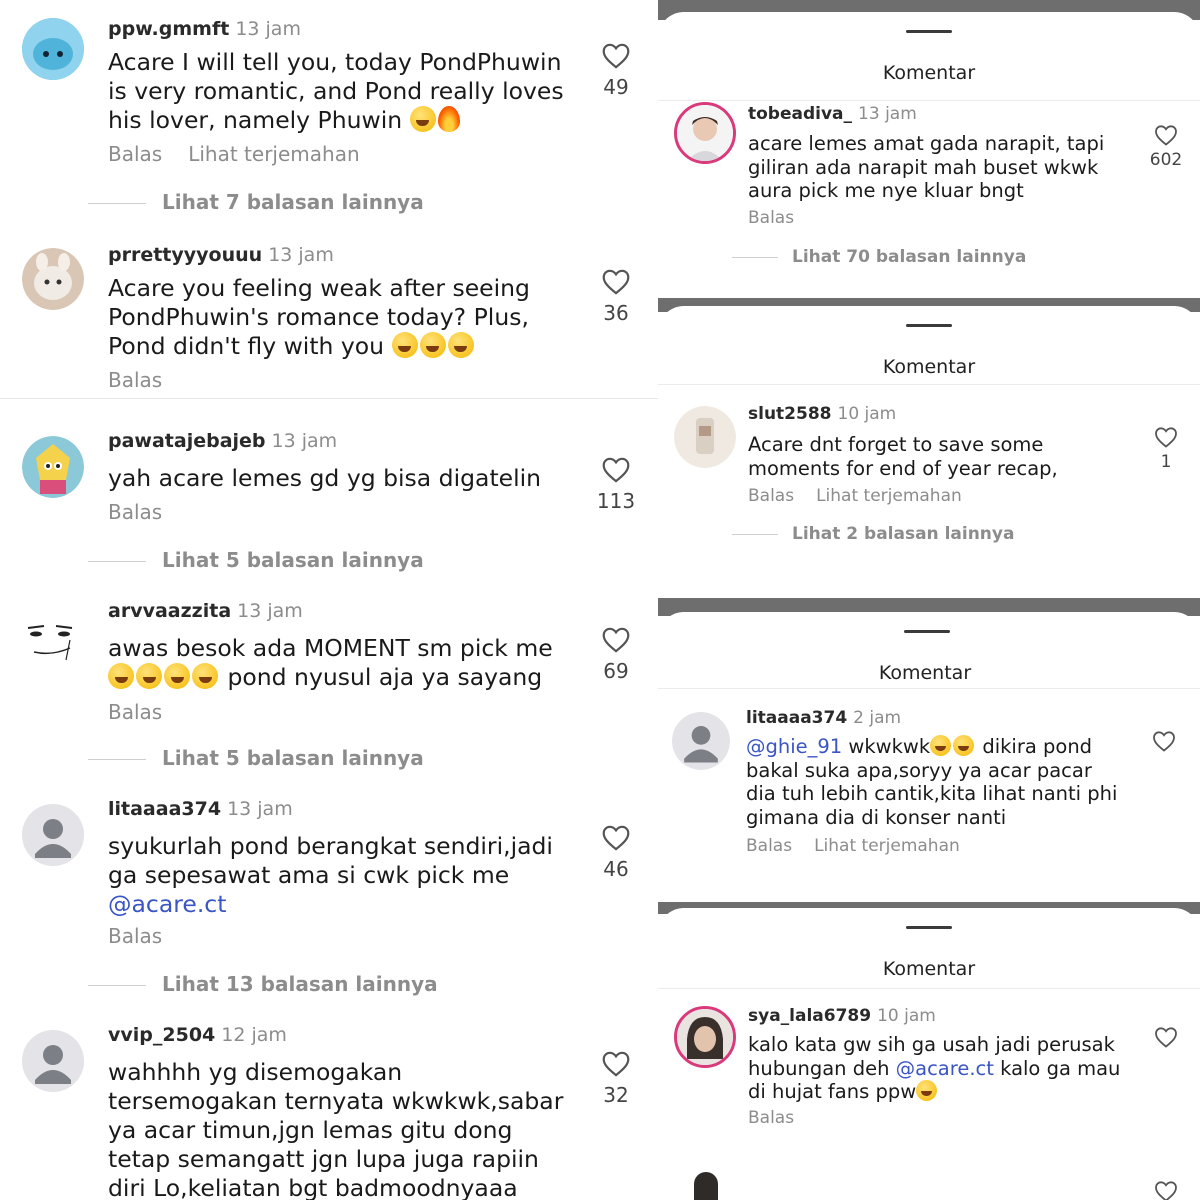 This screenshot has width=1200, height=1200. I want to click on like-count: 602, so click(1166, 160).